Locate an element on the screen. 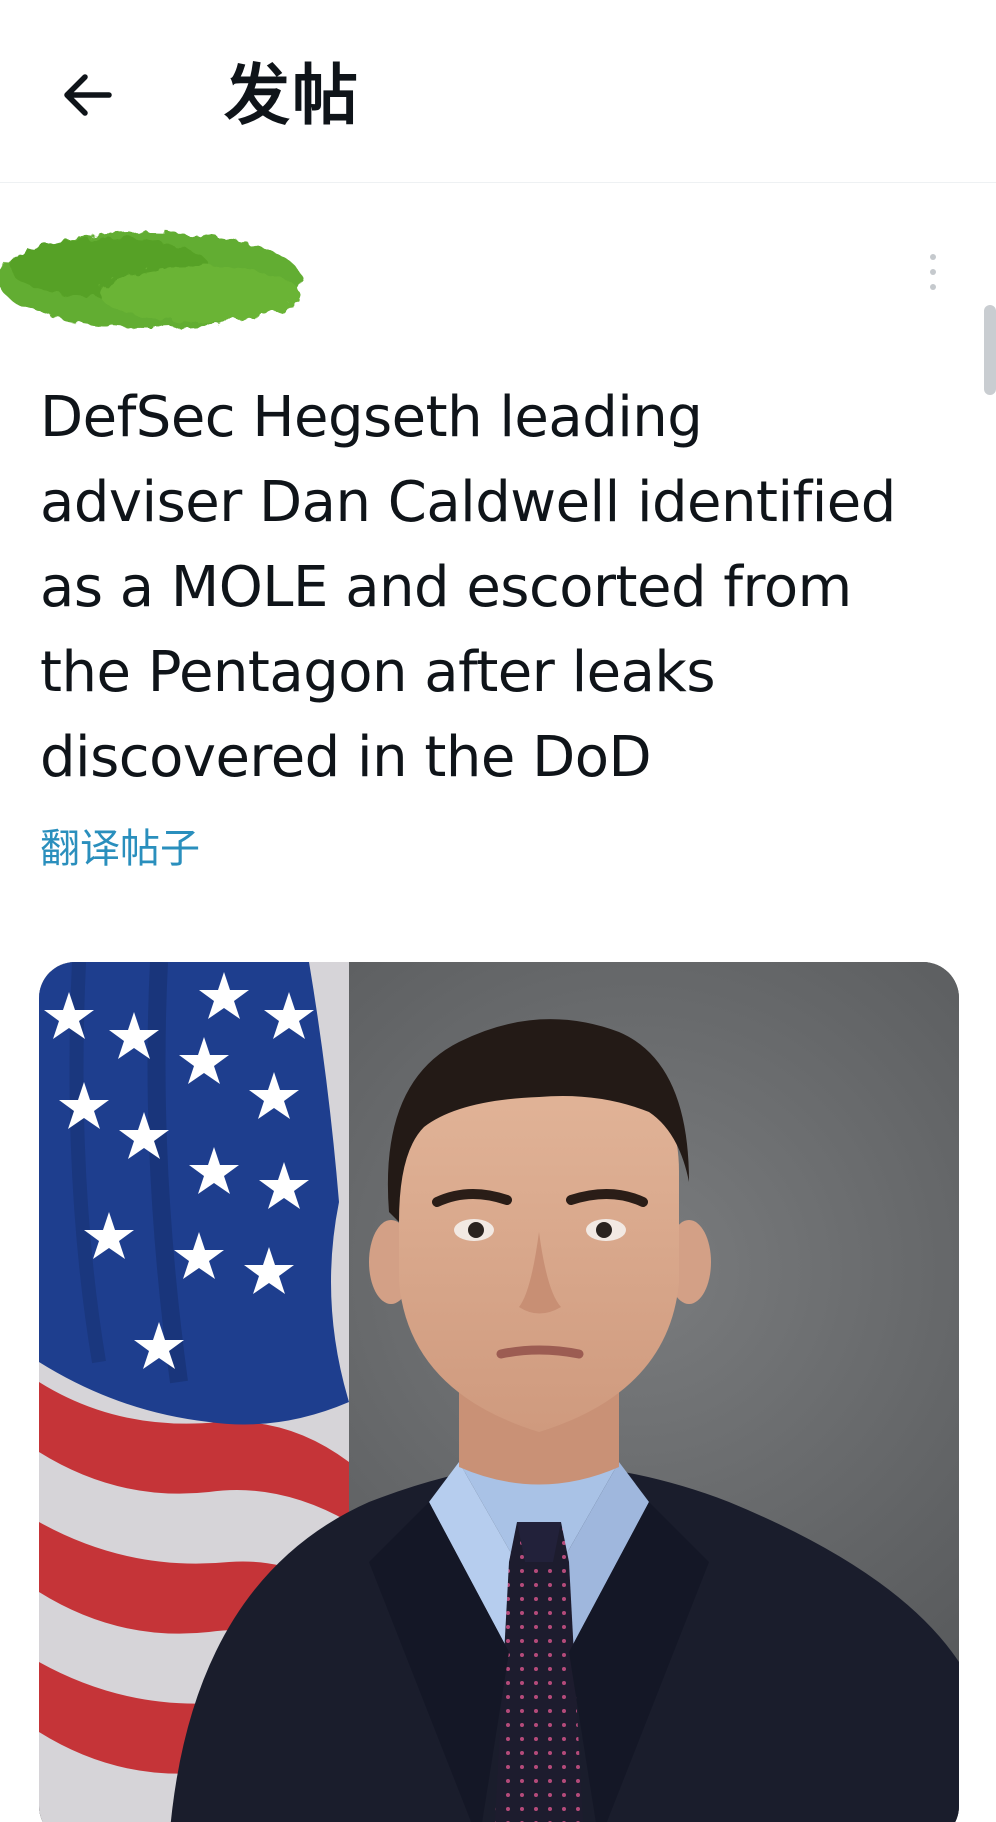 The image size is (996, 1822). back-button is located at coordinates (87, 95).